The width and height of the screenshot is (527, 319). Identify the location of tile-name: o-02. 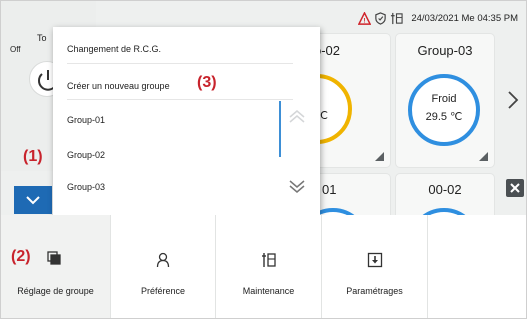
(327, 50).